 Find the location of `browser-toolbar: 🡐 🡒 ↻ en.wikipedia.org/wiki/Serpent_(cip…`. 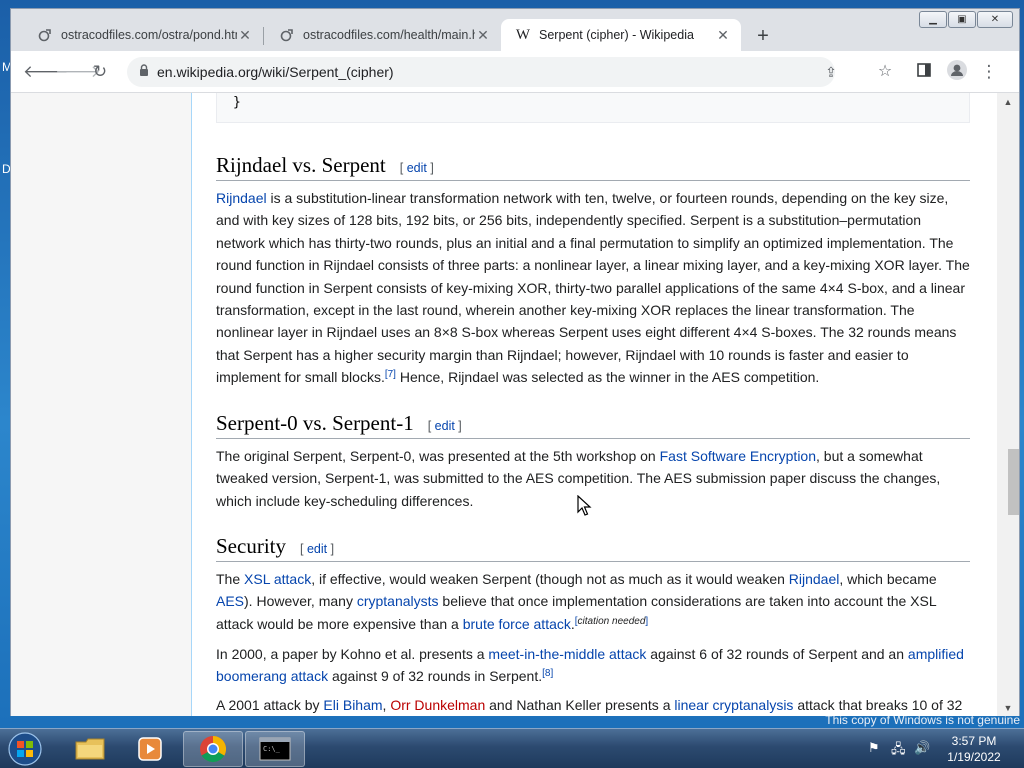

browser-toolbar: 🡐 🡒 ↻ en.wikipedia.org/wiki/Serpent_(cip… is located at coordinates (515, 72).